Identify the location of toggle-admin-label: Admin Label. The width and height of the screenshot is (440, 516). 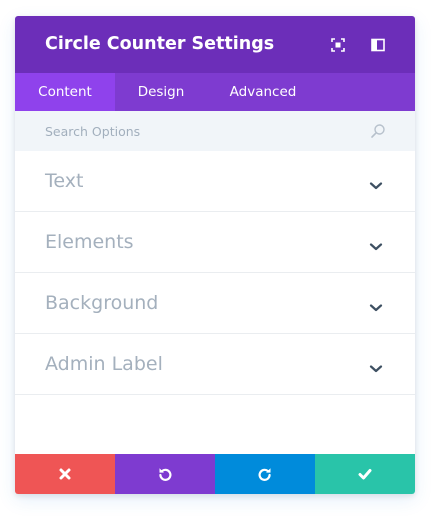
(215, 364).